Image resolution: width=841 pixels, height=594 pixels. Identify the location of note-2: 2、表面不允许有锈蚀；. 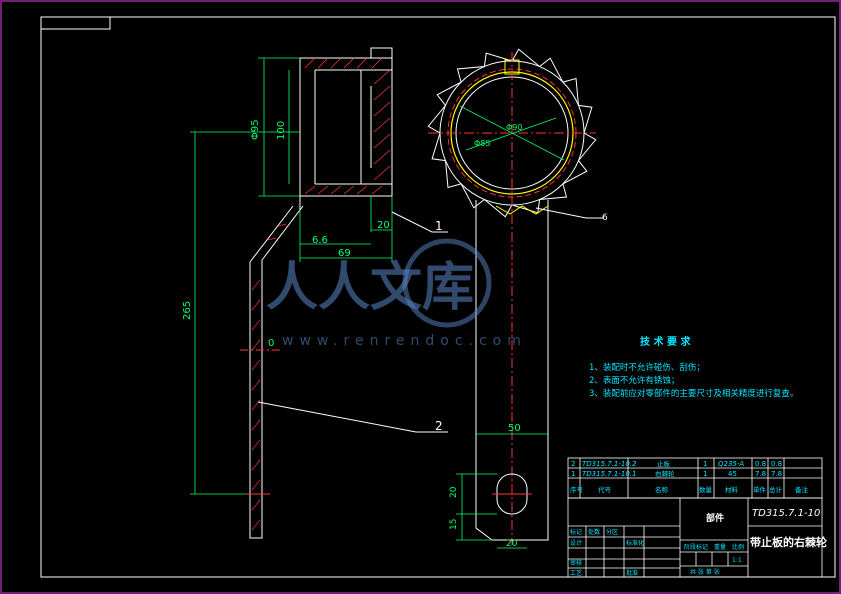
(634, 380).